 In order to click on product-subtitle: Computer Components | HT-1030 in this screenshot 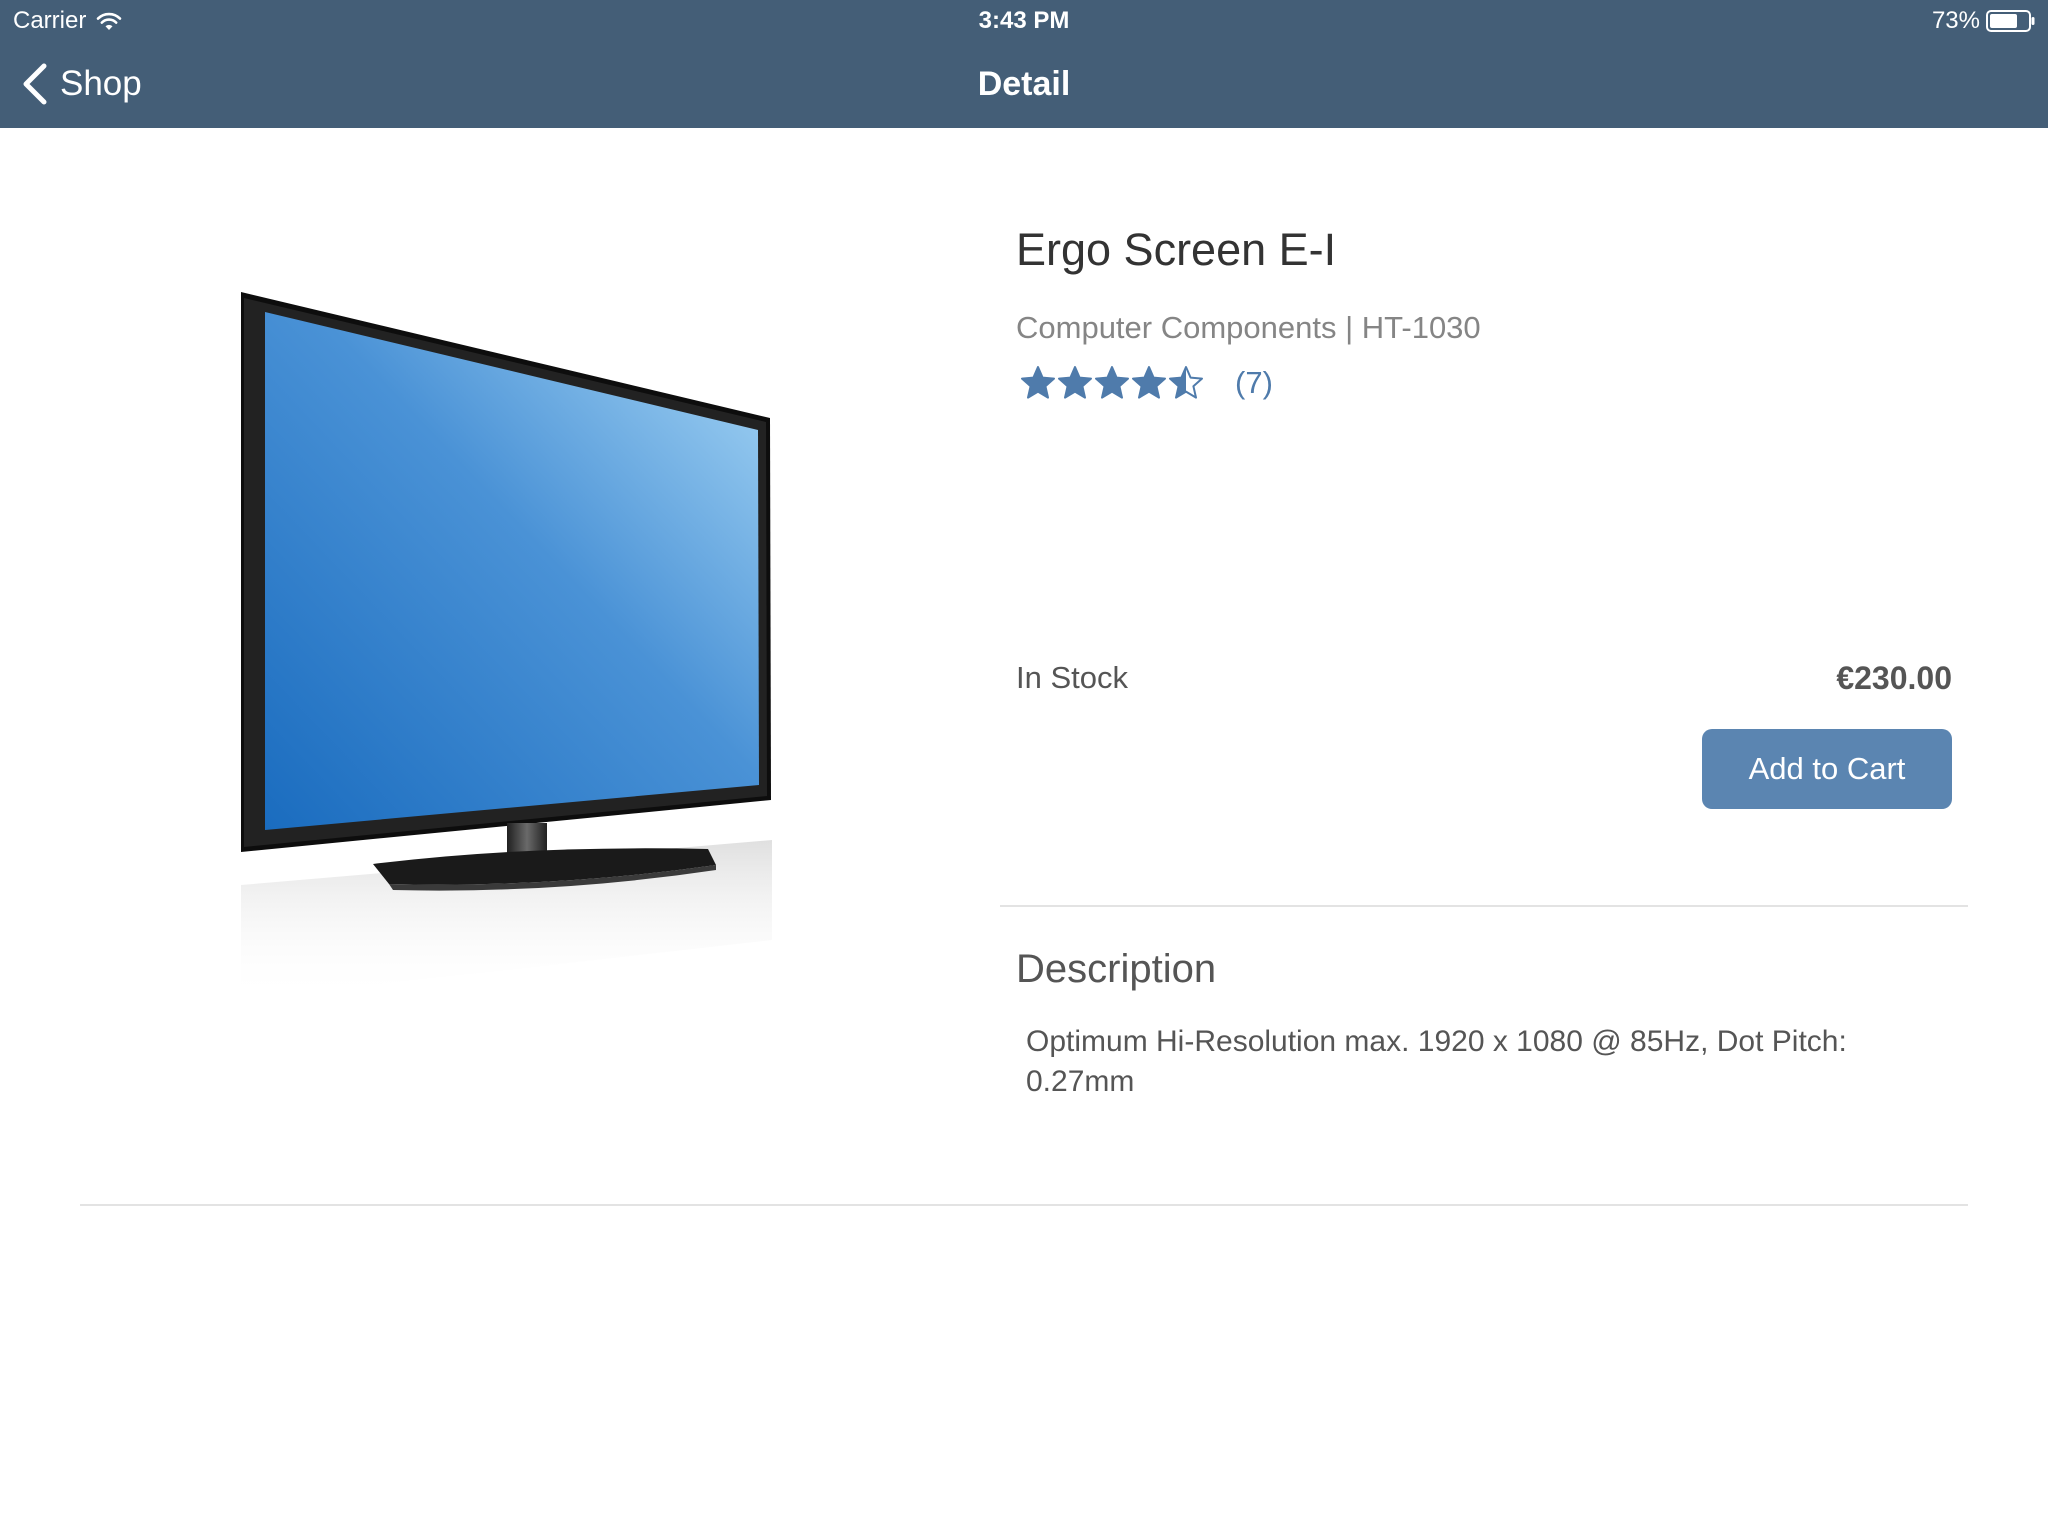, I will do `click(1248, 327)`.